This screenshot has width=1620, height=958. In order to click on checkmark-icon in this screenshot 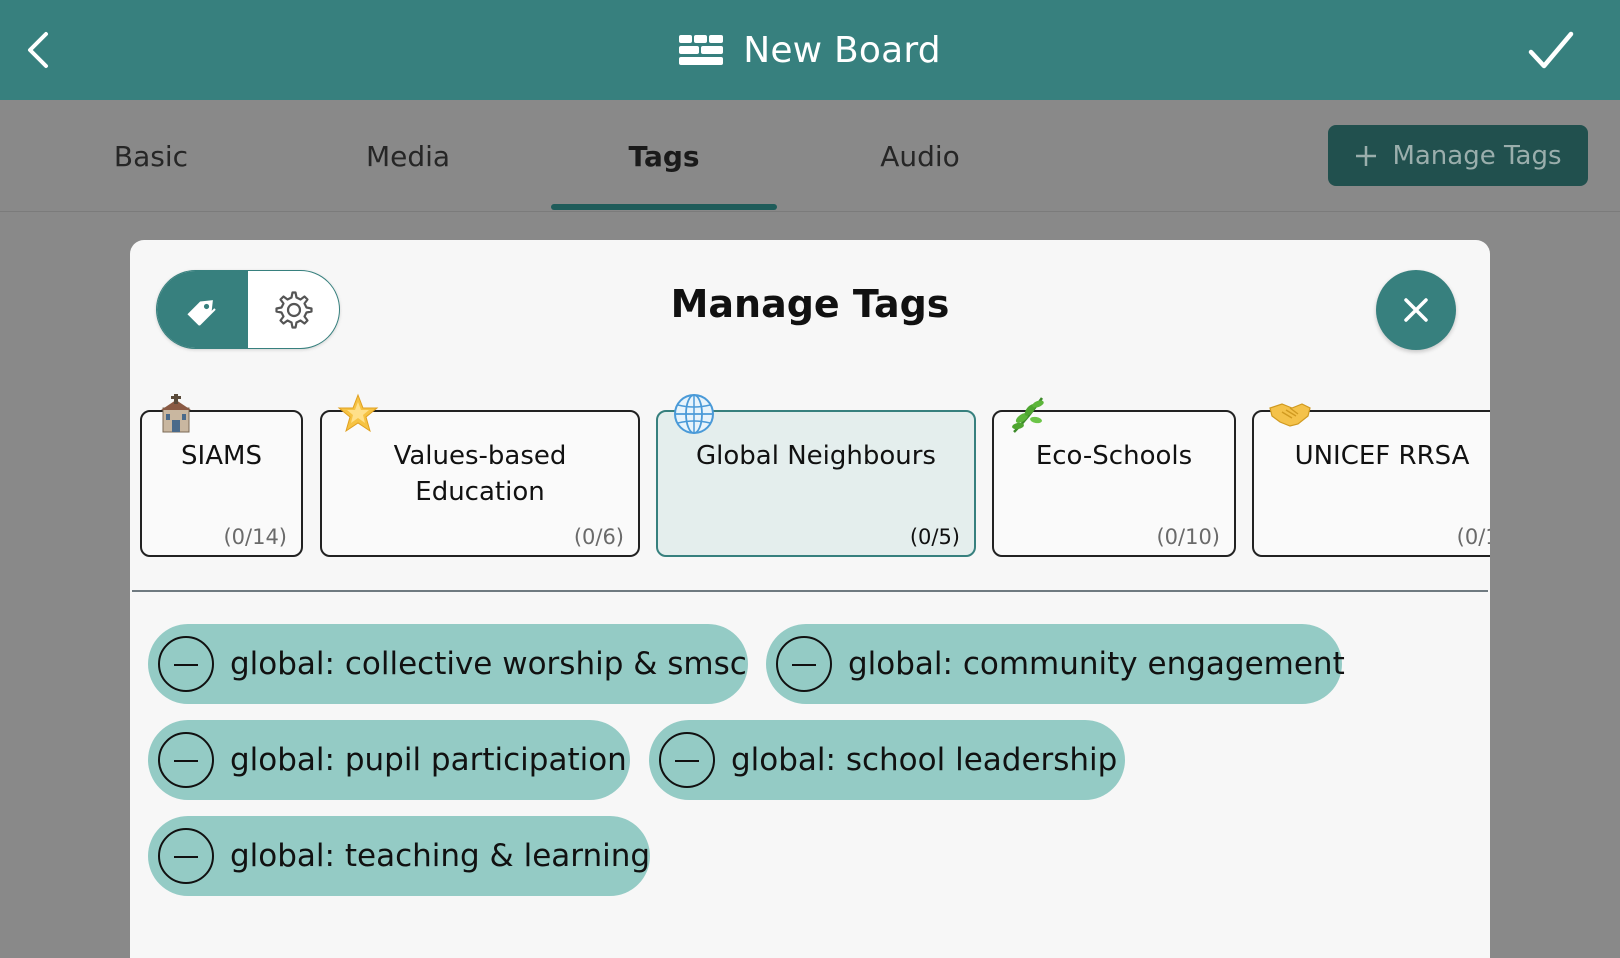, I will do `click(1551, 50)`.